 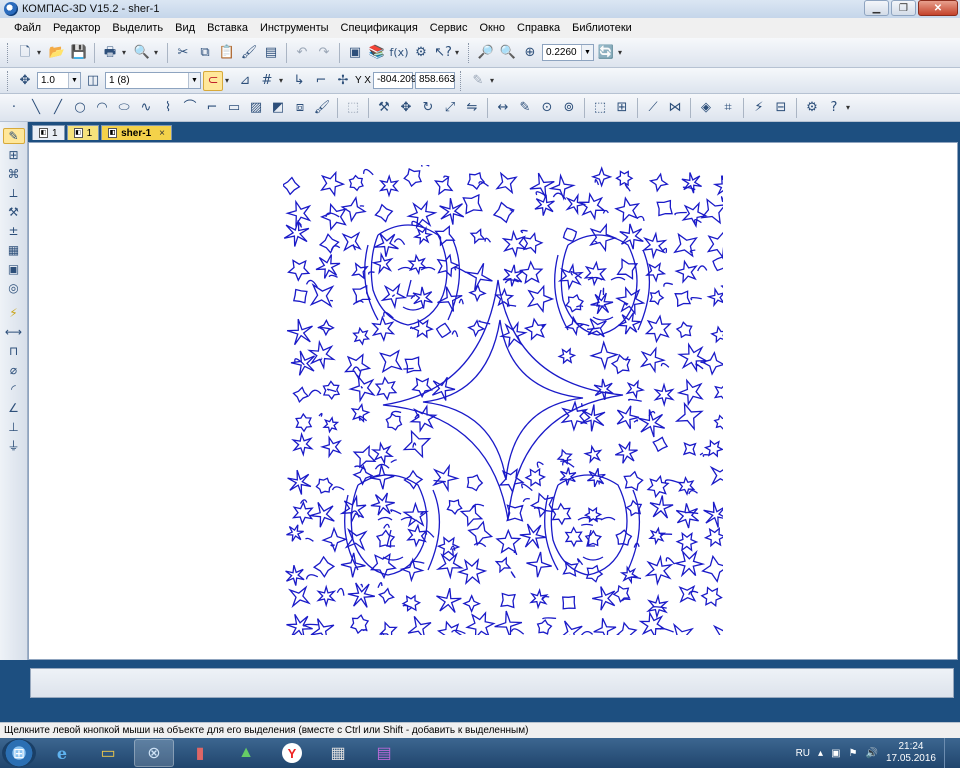 I want to click on preview-button: 🔍, so click(x=142, y=53).